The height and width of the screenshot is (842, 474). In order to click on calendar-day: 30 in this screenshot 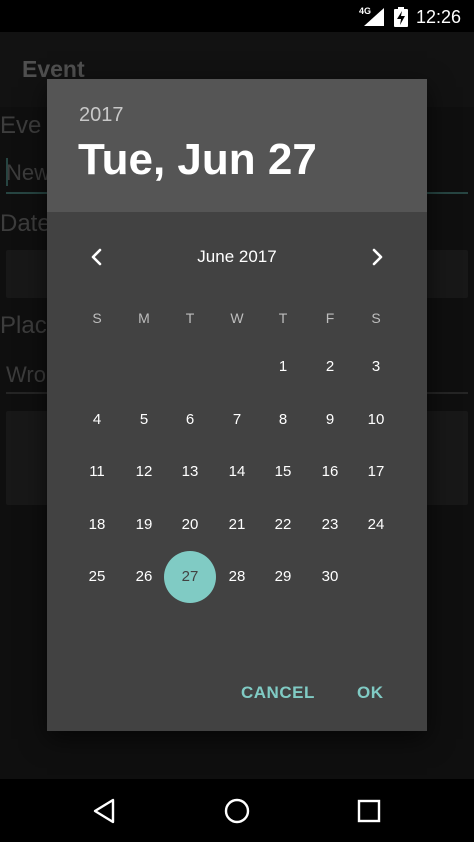, I will do `click(330, 577)`.